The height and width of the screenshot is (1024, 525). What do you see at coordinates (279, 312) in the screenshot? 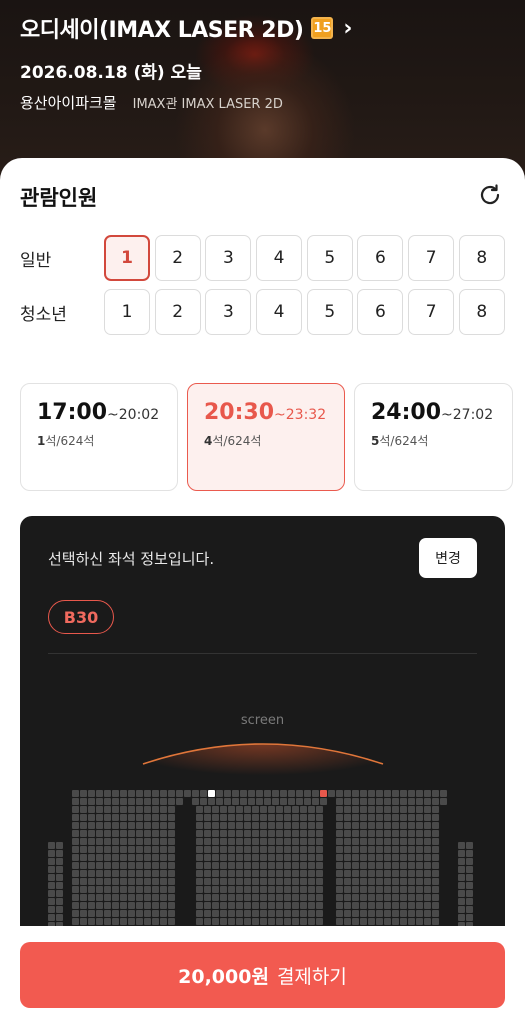
I see `youth-count-4: 4` at bounding box center [279, 312].